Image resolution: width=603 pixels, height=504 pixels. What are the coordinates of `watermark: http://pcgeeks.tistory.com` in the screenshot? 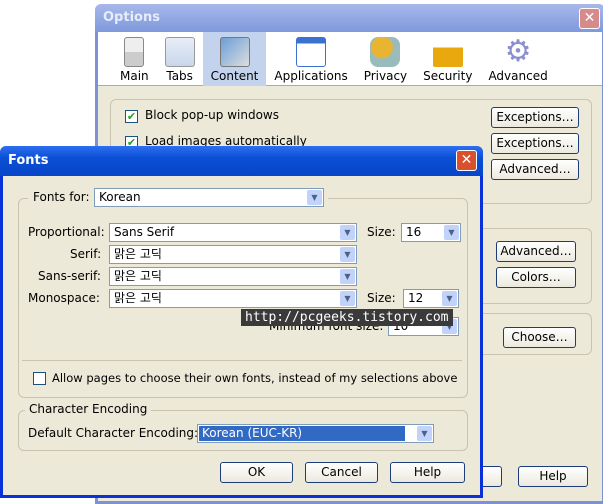 It's located at (347, 317).